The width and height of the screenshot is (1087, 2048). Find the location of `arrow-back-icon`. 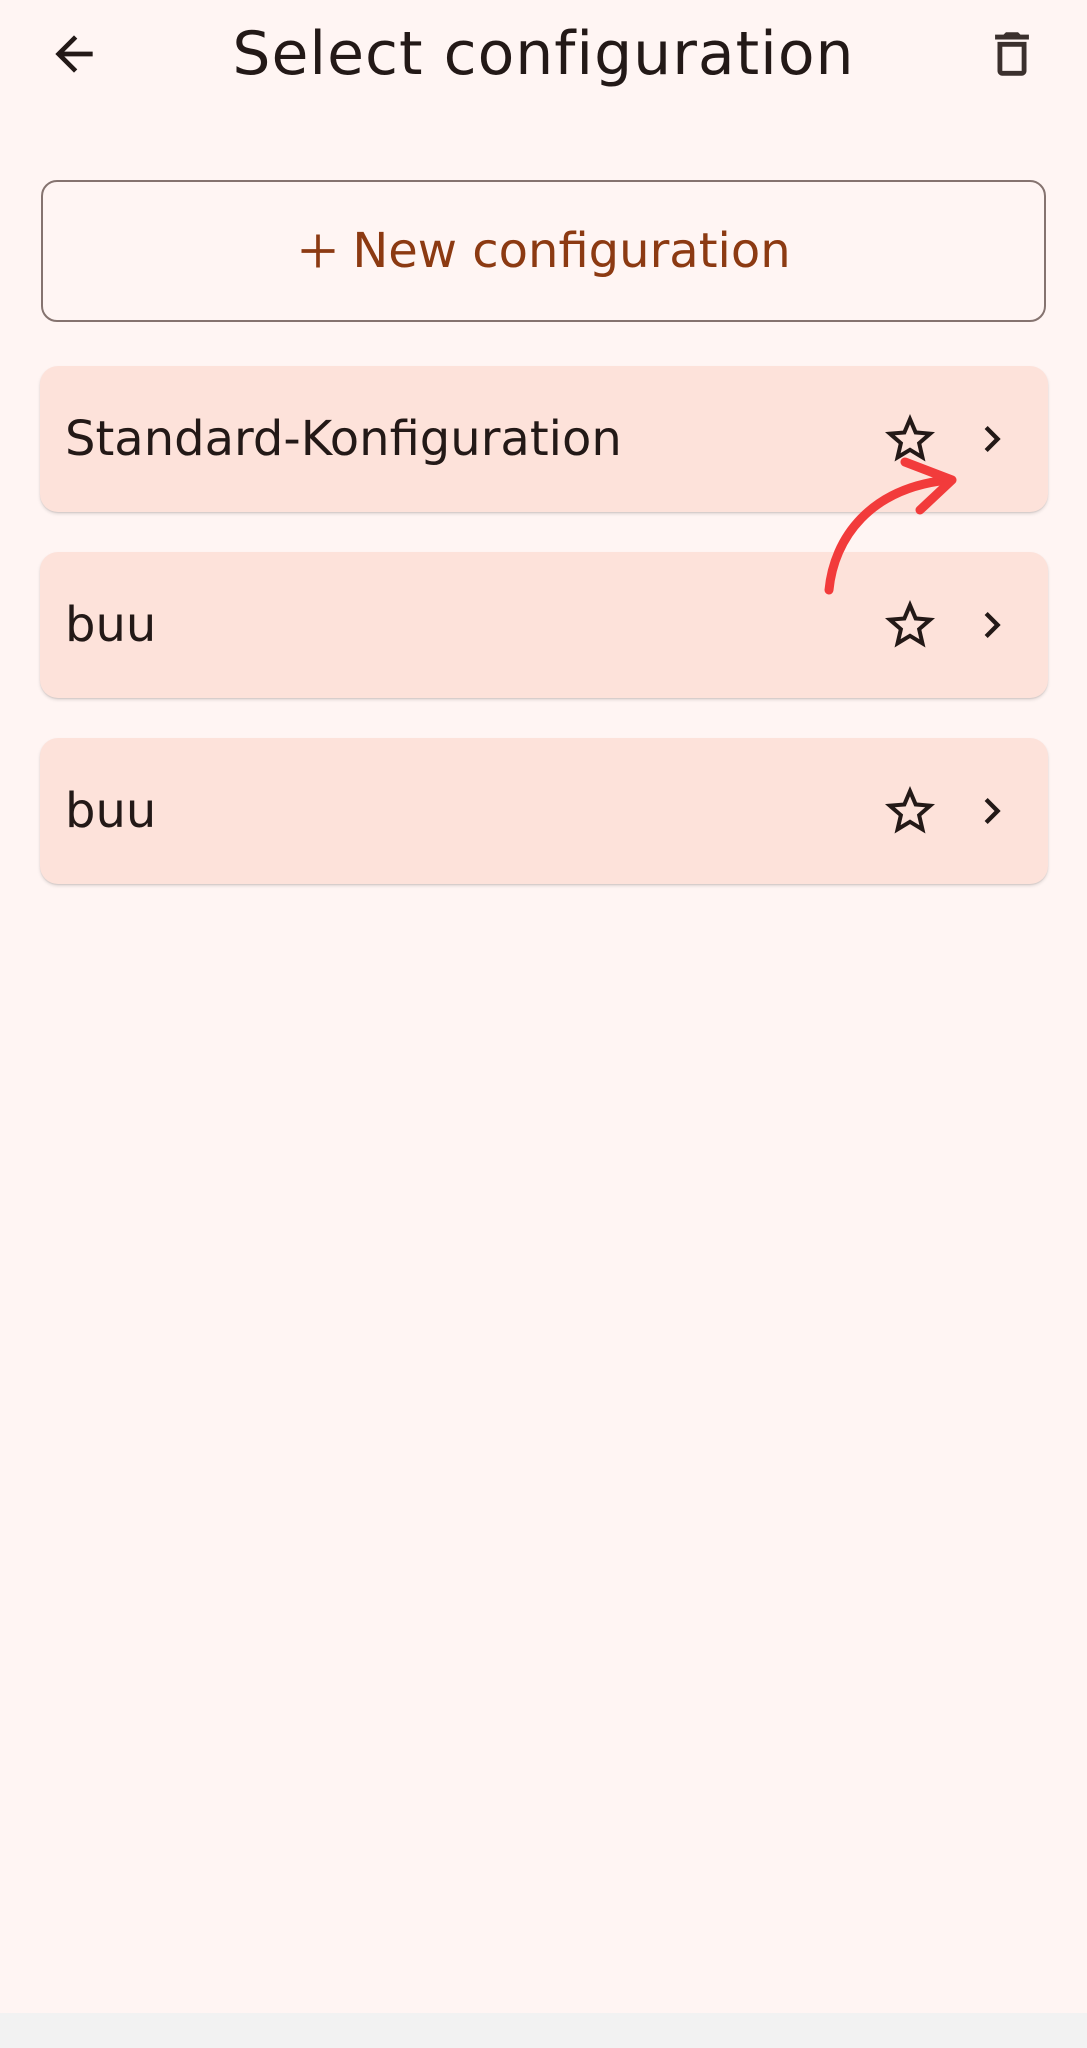

arrow-back-icon is located at coordinates (74, 54).